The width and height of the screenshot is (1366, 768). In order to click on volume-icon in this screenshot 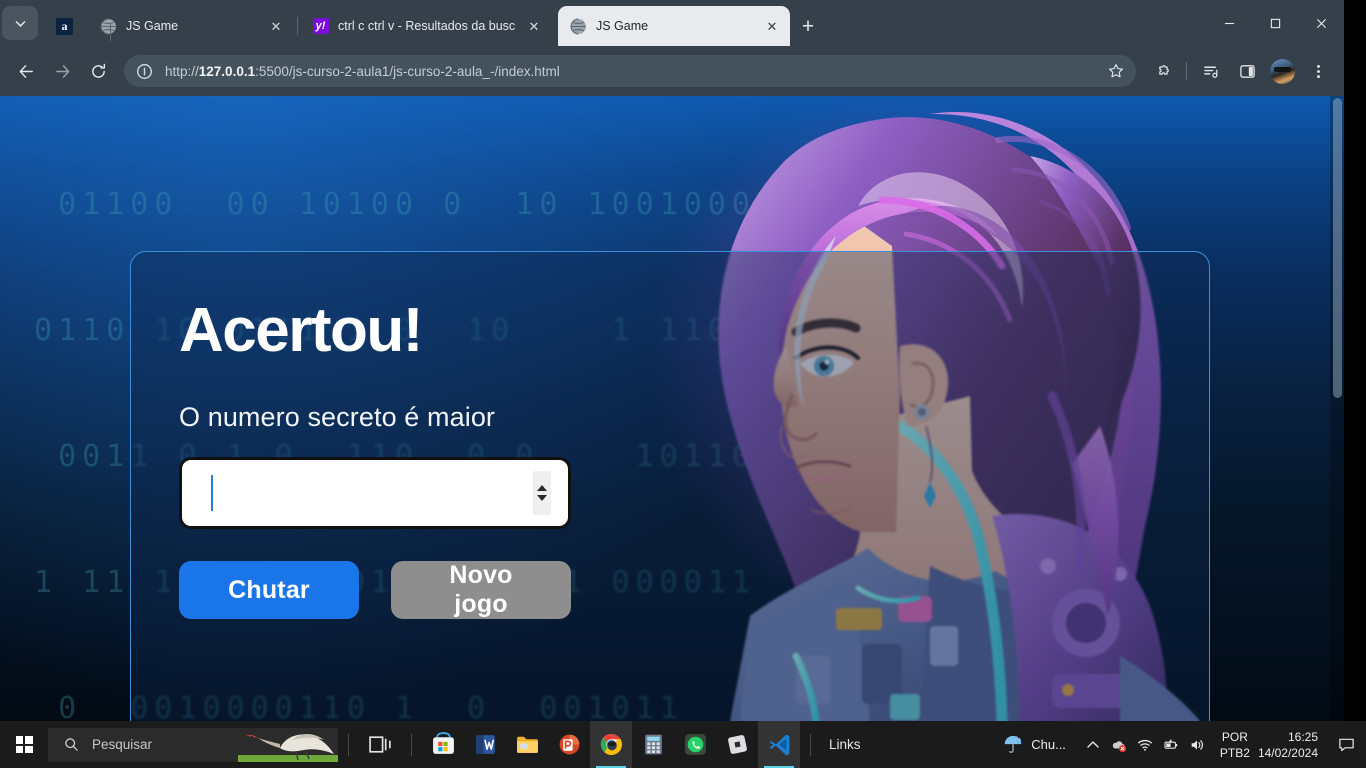, I will do `click(1197, 744)`.